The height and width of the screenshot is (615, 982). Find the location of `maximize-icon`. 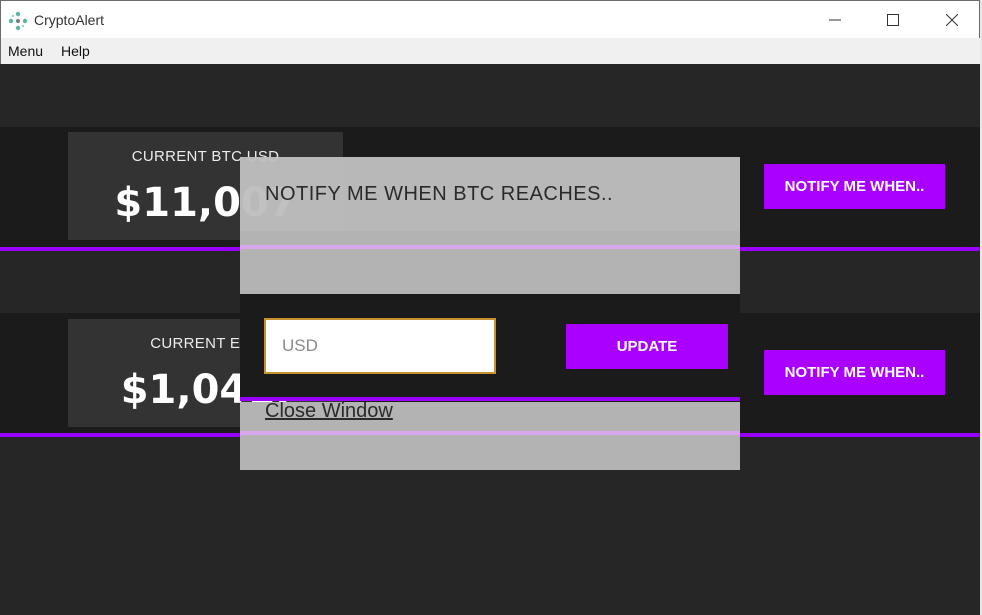

maximize-icon is located at coordinates (893, 20).